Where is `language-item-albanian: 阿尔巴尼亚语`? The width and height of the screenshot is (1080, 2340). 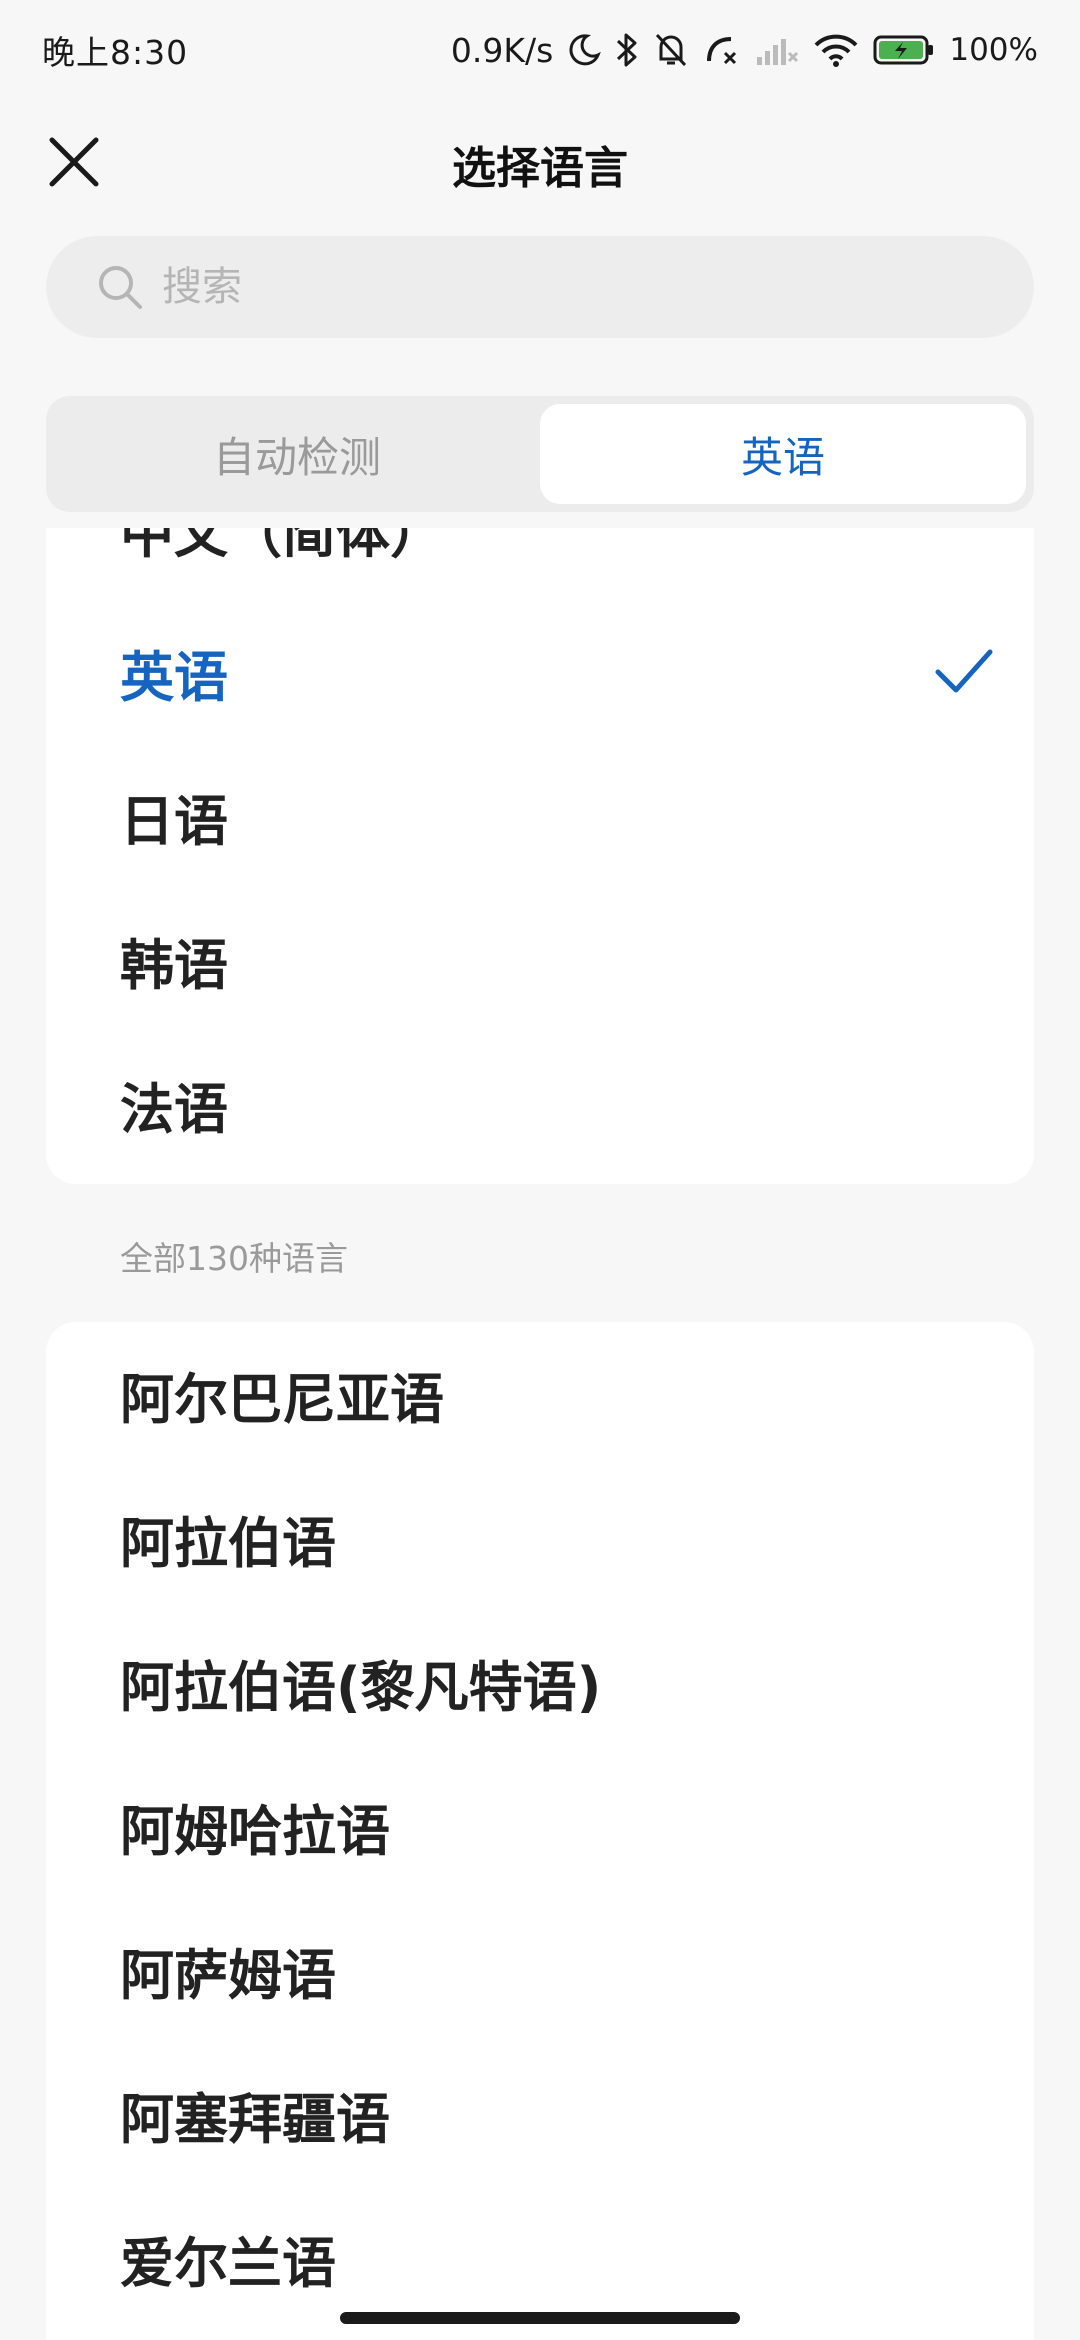
language-item-albanian: 阿尔巴尼亚语 is located at coordinates (540, 1394).